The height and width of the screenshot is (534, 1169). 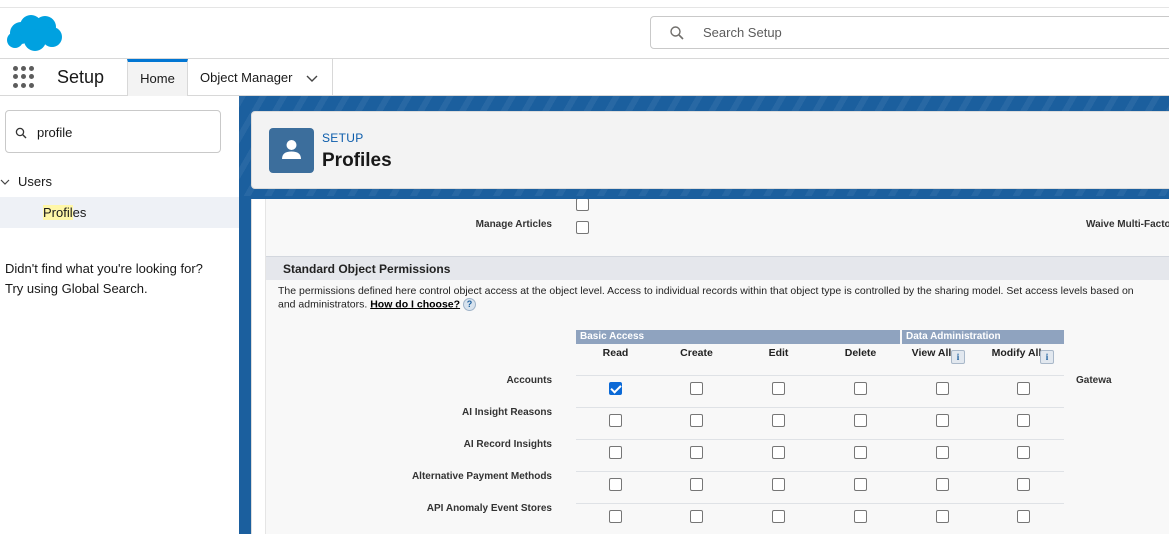 I want to click on accounts-edit-checkbox, so click(x=778, y=388).